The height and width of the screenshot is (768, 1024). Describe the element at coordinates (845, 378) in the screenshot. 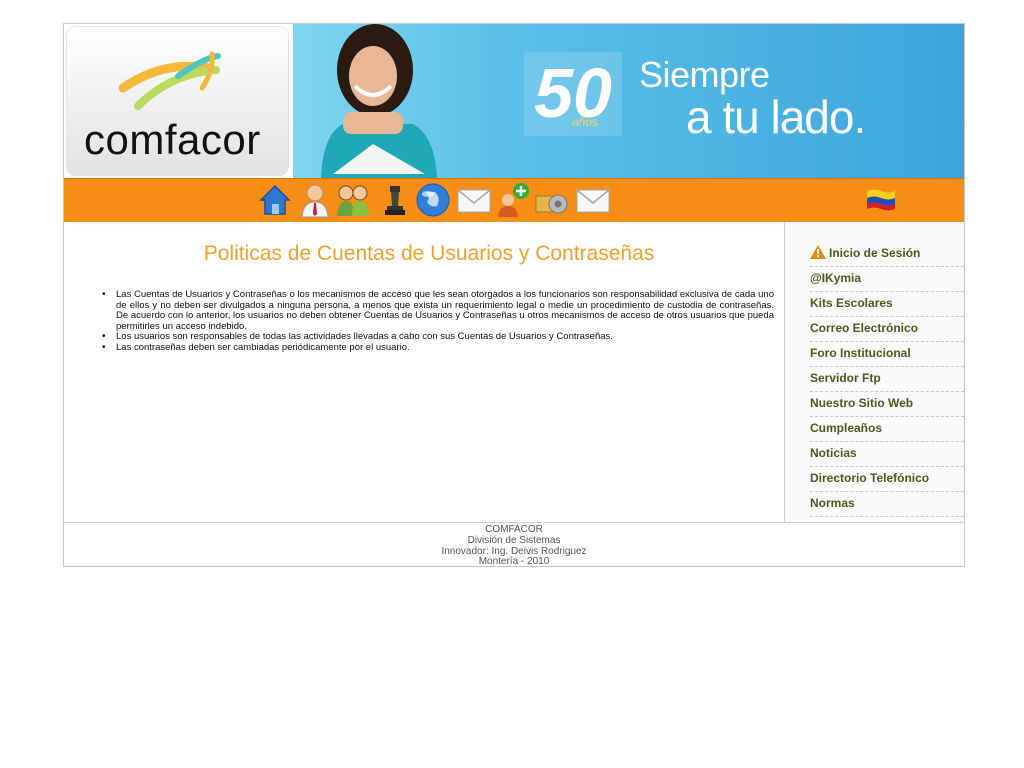

I see `sidebar-item-label: Servidor Ftp` at that location.